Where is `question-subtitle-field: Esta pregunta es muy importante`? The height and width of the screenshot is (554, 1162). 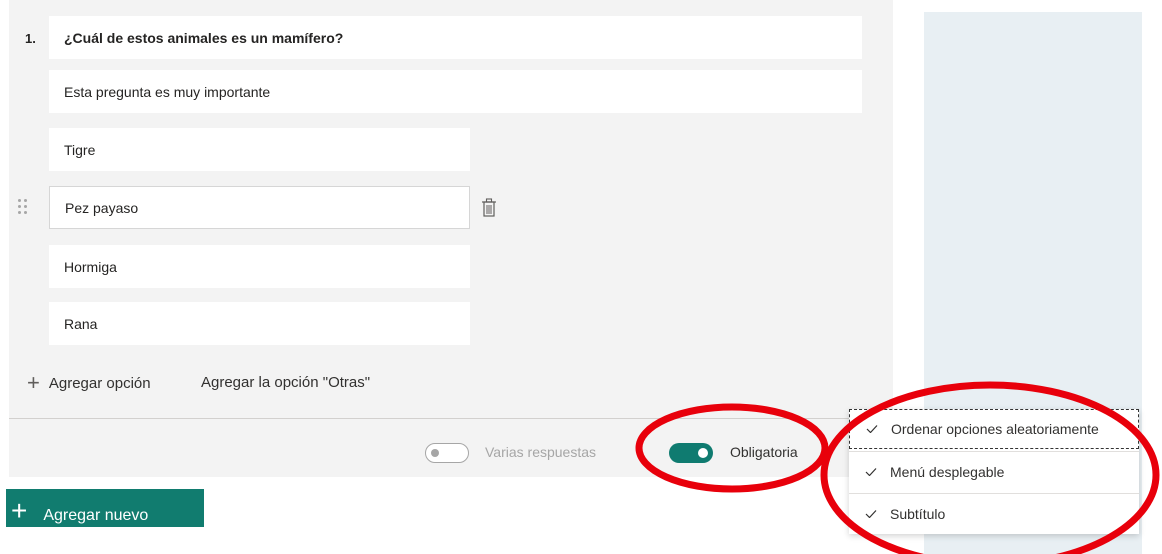
question-subtitle-field: Esta pregunta es muy importante is located at coordinates (455, 91).